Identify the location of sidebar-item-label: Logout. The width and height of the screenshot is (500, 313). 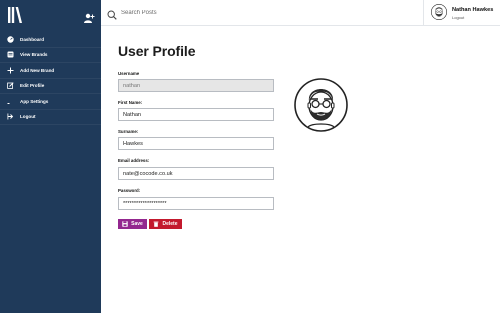
(28, 117).